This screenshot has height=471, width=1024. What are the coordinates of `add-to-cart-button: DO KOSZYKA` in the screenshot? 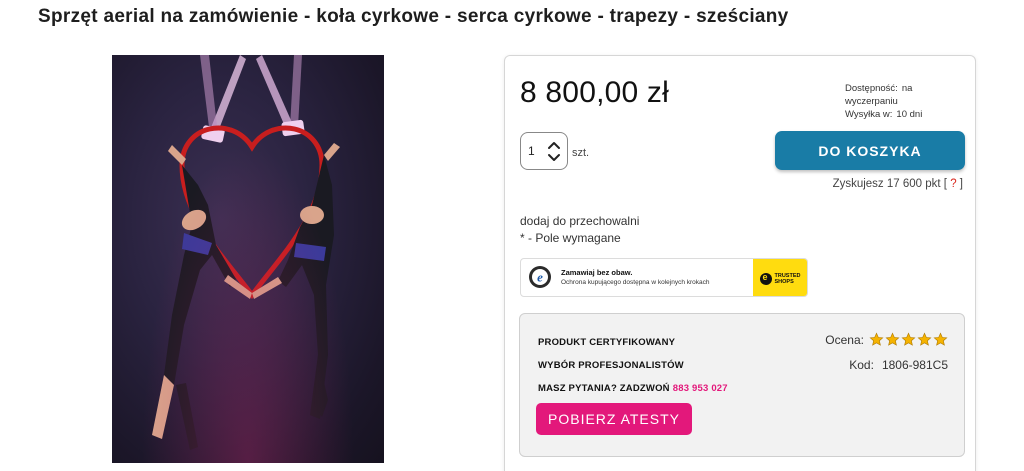 It's located at (870, 150).